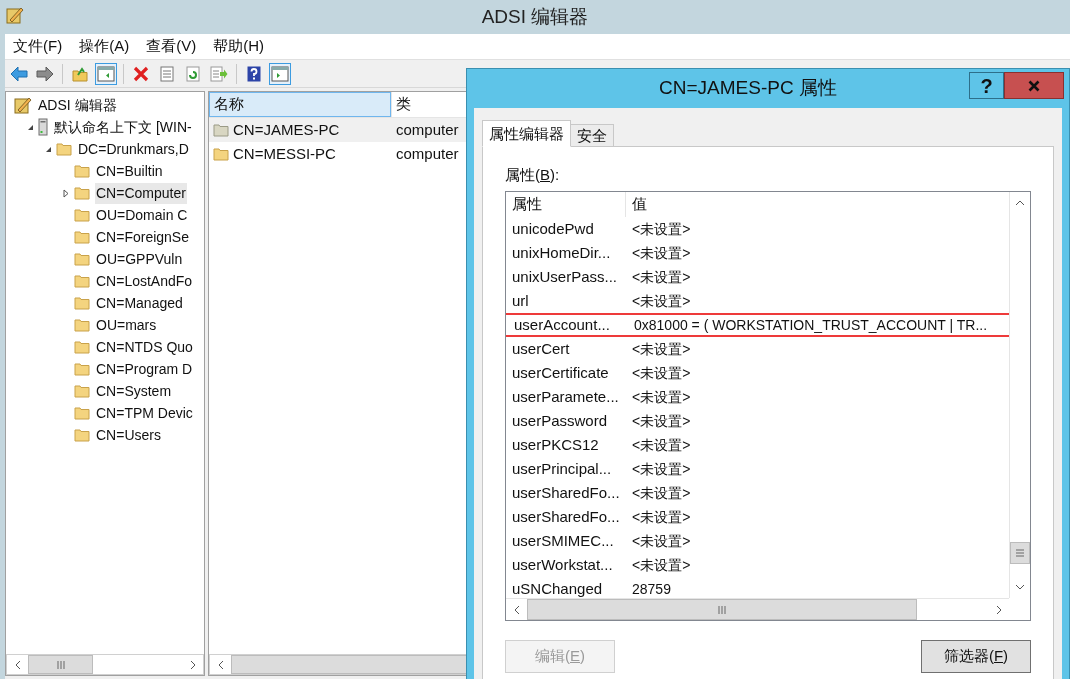 The height and width of the screenshot is (679, 1070). What do you see at coordinates (77, 105) in the screenshot?
I see `tree-item: ADSI 编辑器` at bounding box center [77, 105].